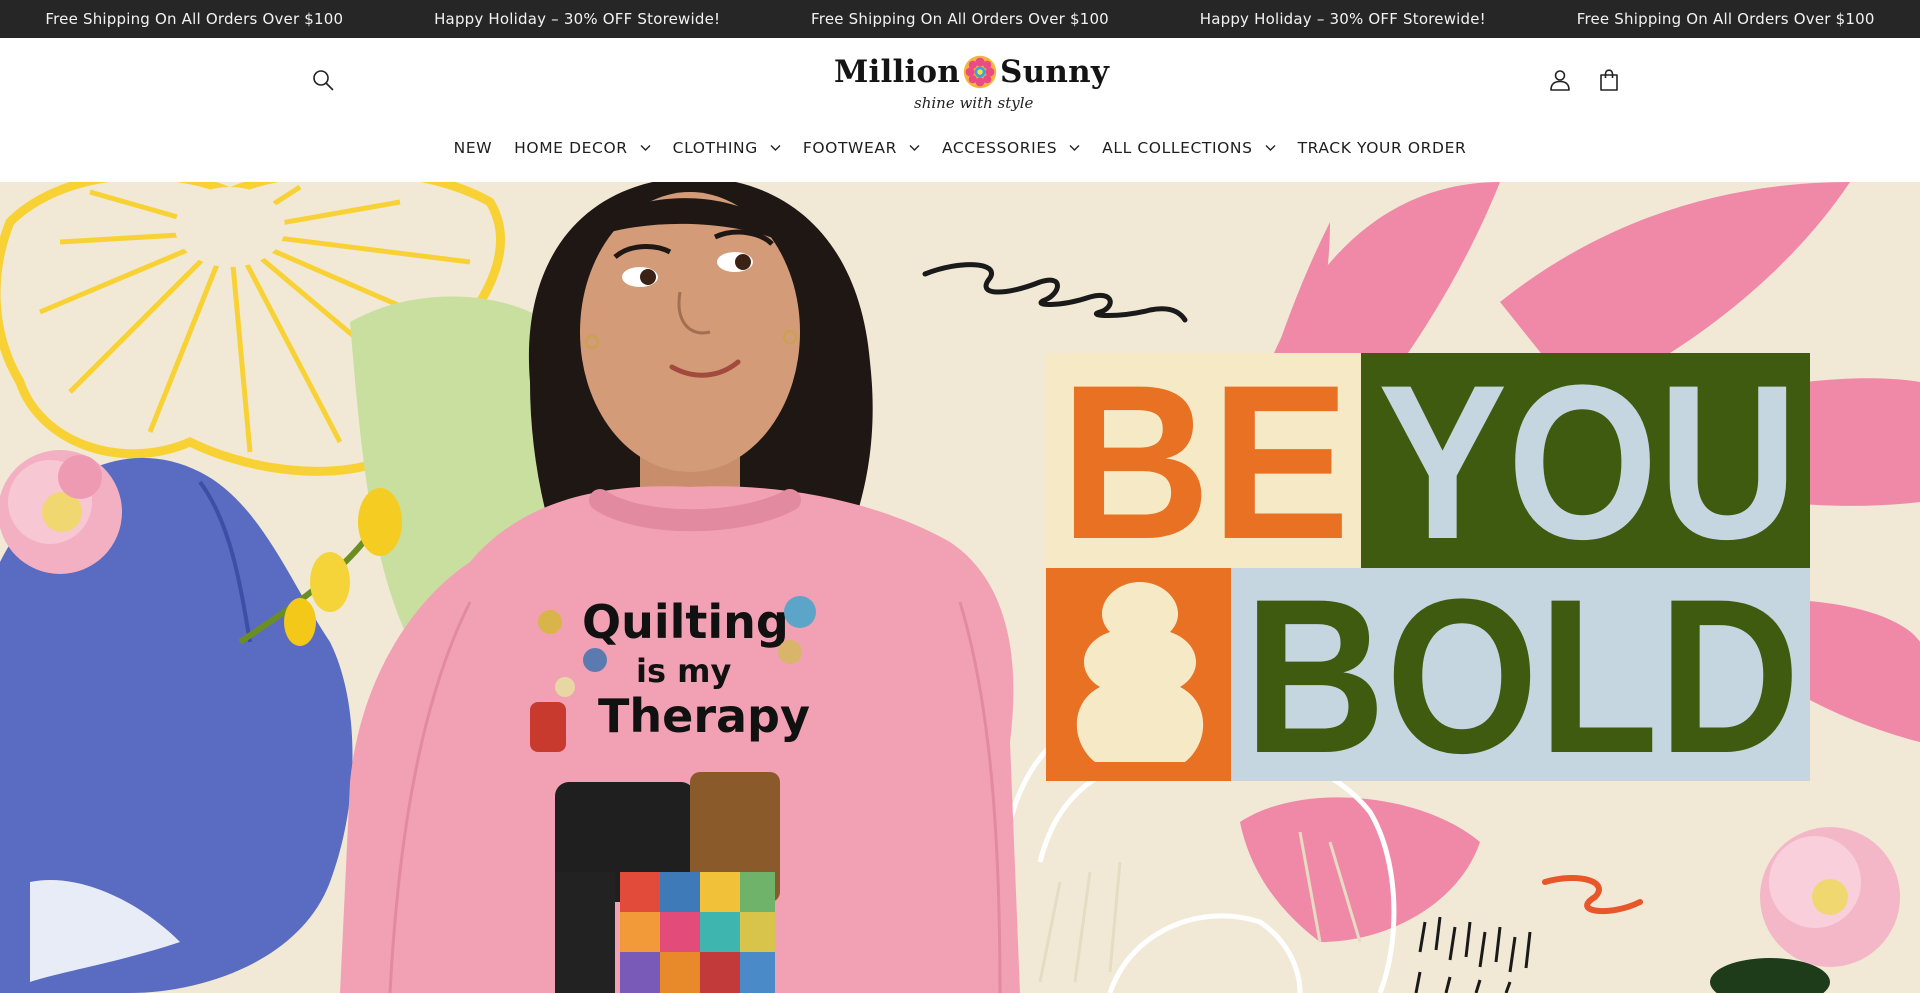 The image size is (1920, 993). I want to click on nav-item-label: ACCESSORIES, so click(999, 148).